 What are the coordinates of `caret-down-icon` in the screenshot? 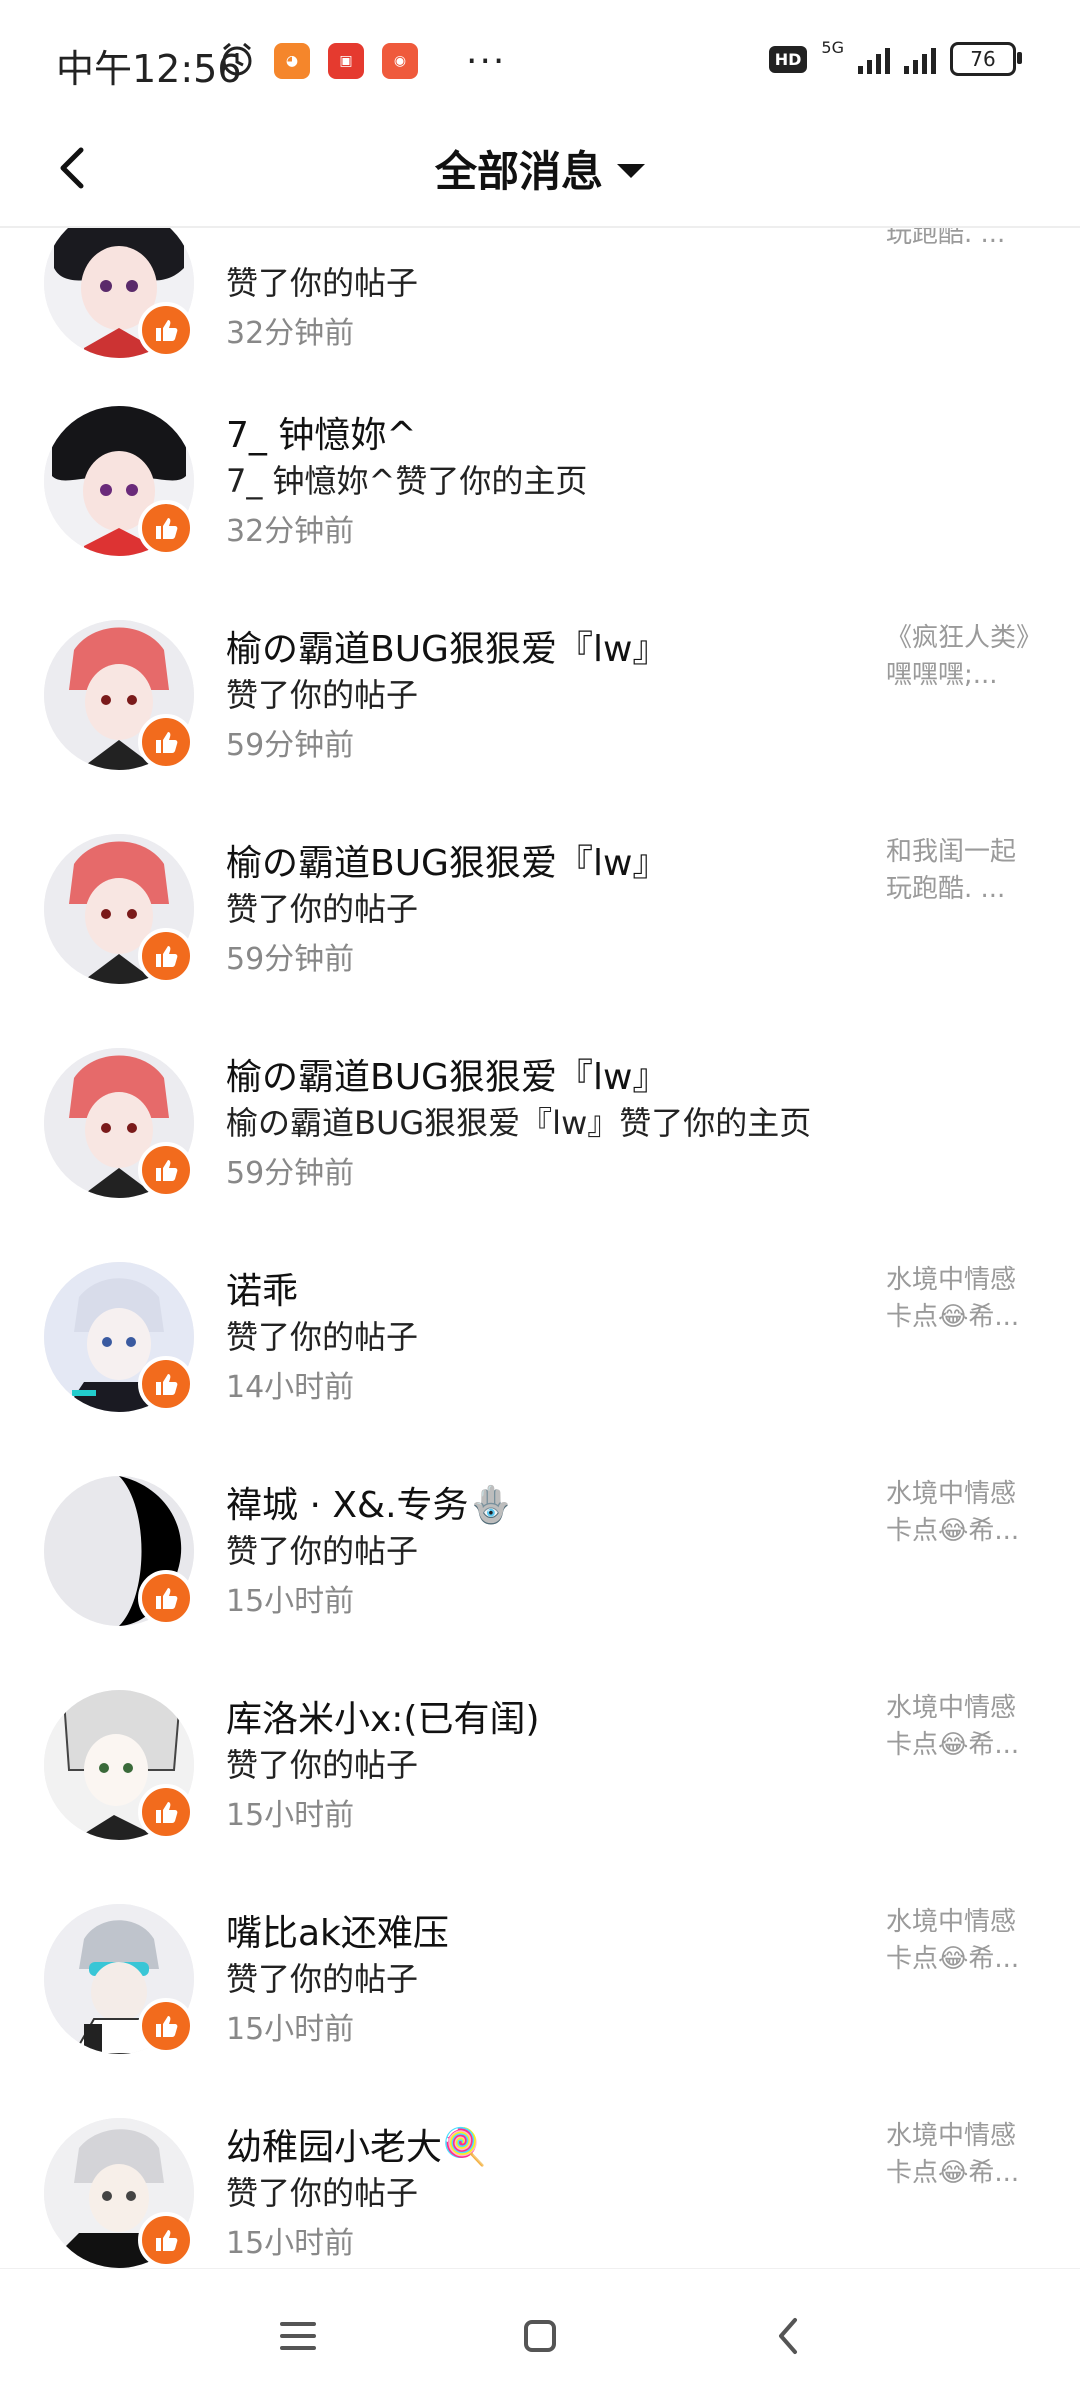 It's located at (631, 170).